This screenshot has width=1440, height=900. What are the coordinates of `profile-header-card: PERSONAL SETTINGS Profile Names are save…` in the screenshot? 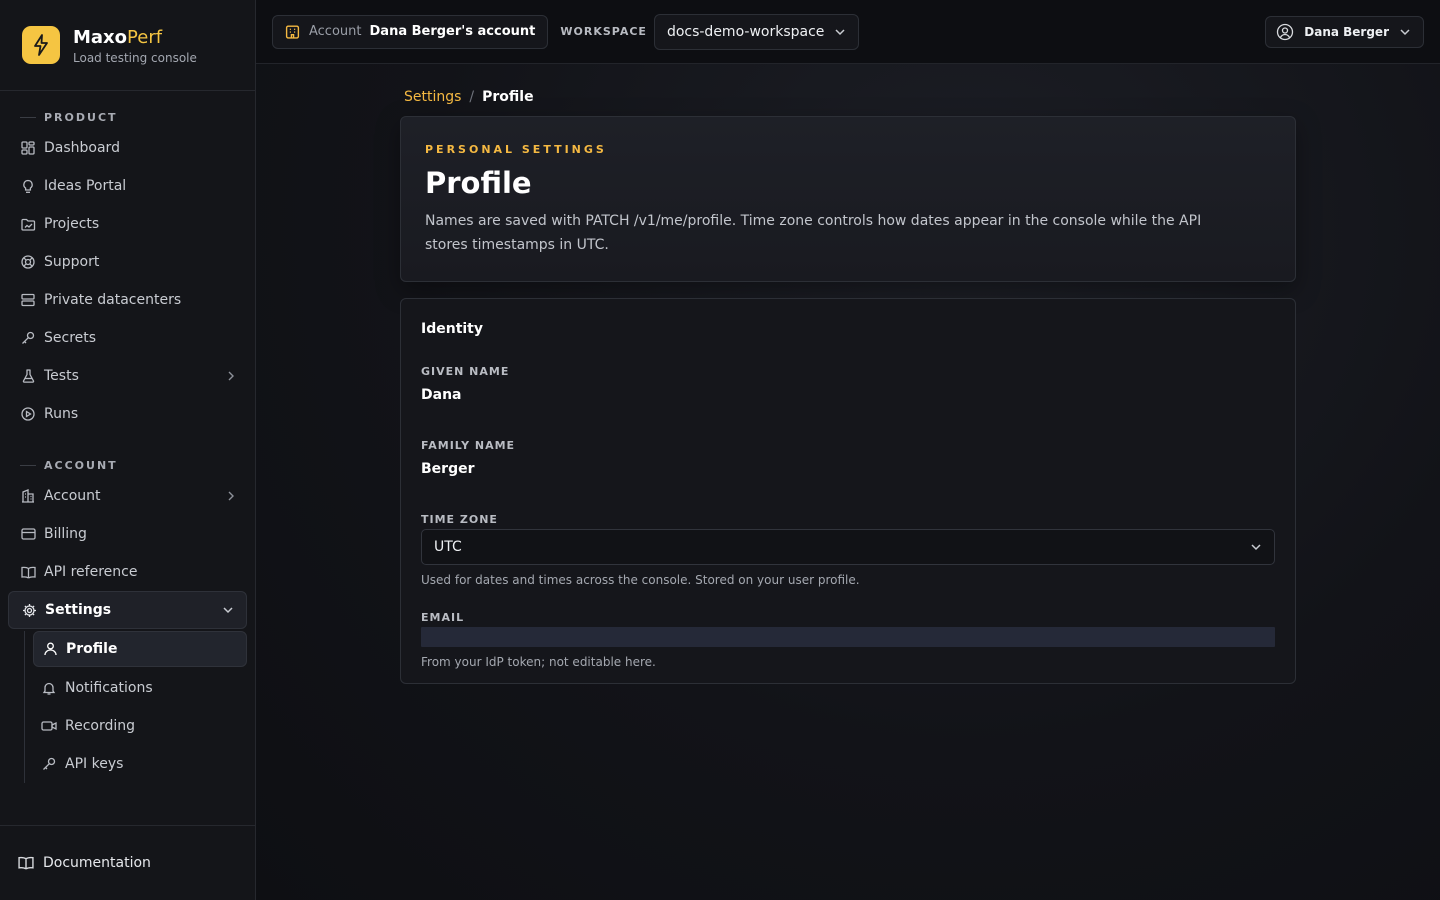 It's located at (848, 199).